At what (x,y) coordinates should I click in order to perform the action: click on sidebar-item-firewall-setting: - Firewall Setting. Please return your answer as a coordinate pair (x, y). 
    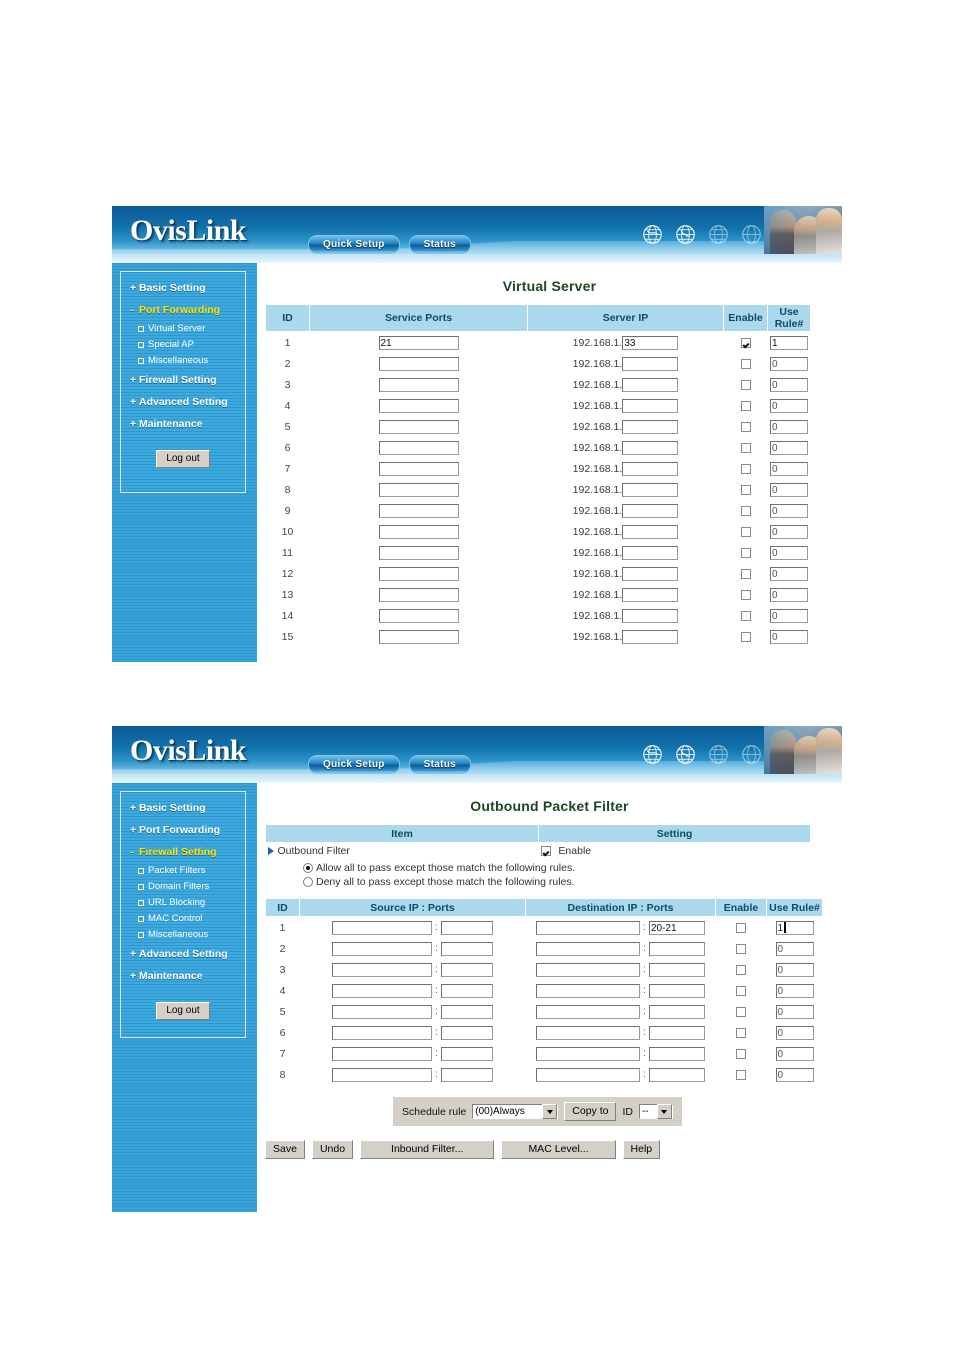
    Looking at the image, I should click on (183, 852).